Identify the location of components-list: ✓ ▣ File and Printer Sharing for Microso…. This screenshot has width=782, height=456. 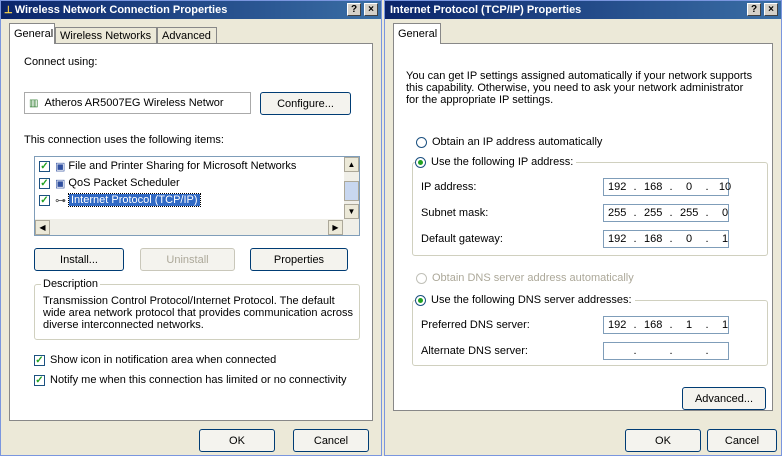
(197, 196).